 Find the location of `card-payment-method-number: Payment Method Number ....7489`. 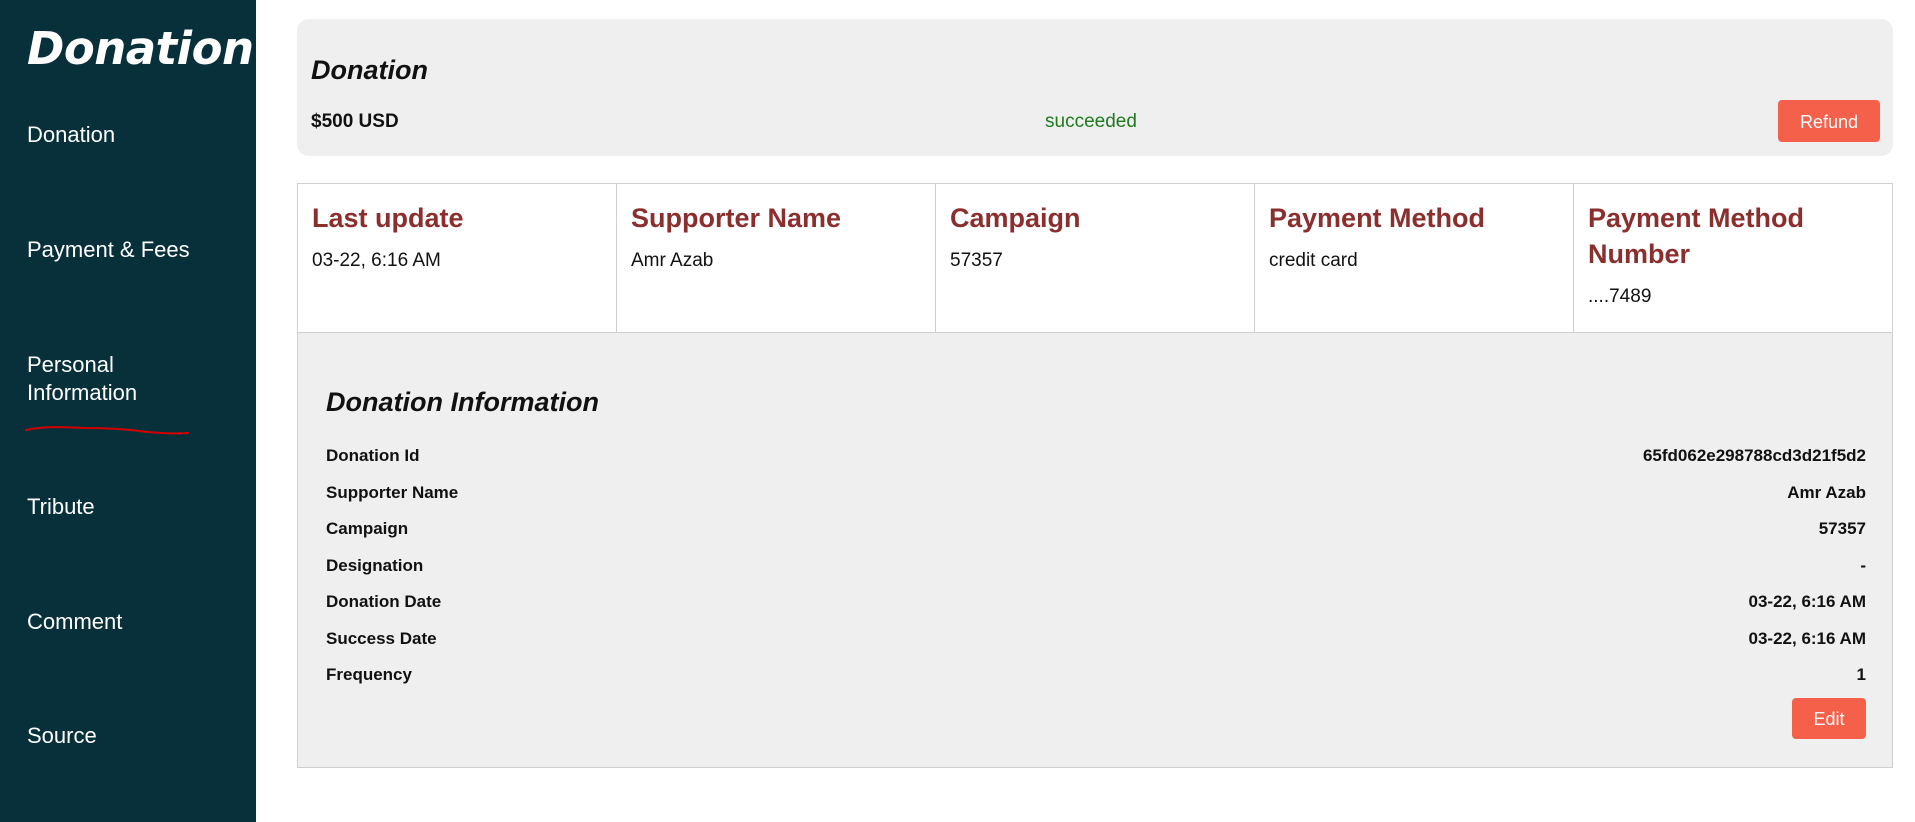

card-payment-method-number: Payment Method Number ....7489 is located at coordinates (1733, 258).